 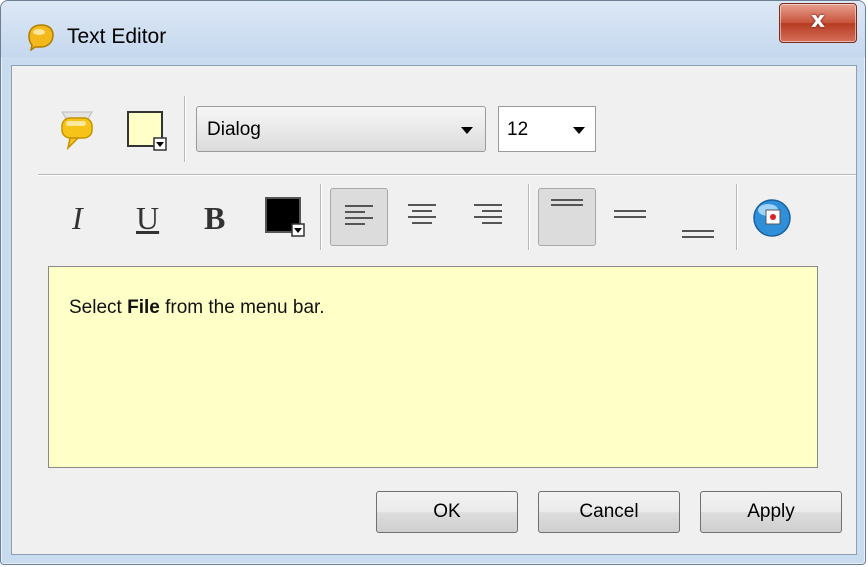 I want to click on text-color-icon, so click(x=286, y=218).